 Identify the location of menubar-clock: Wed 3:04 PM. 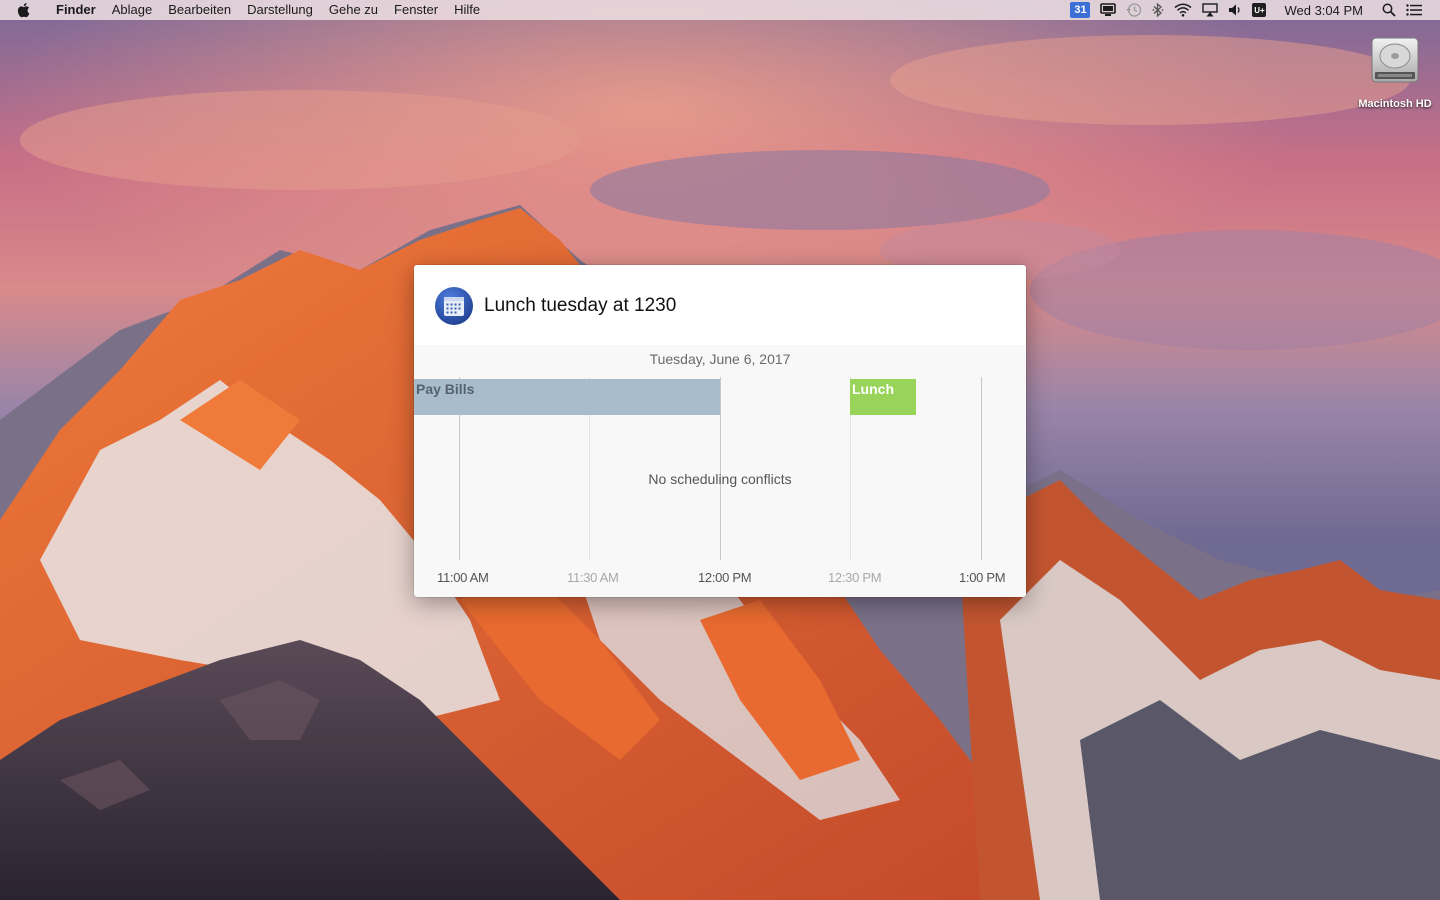
(1323, 10).